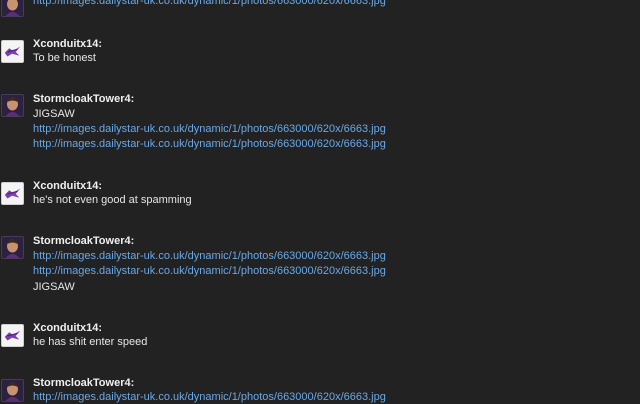 The image size is (640, 404). Describe the element at coordinates (90, 342) in the screenshot. I see `message-text: he has shit enter speed` at that location.